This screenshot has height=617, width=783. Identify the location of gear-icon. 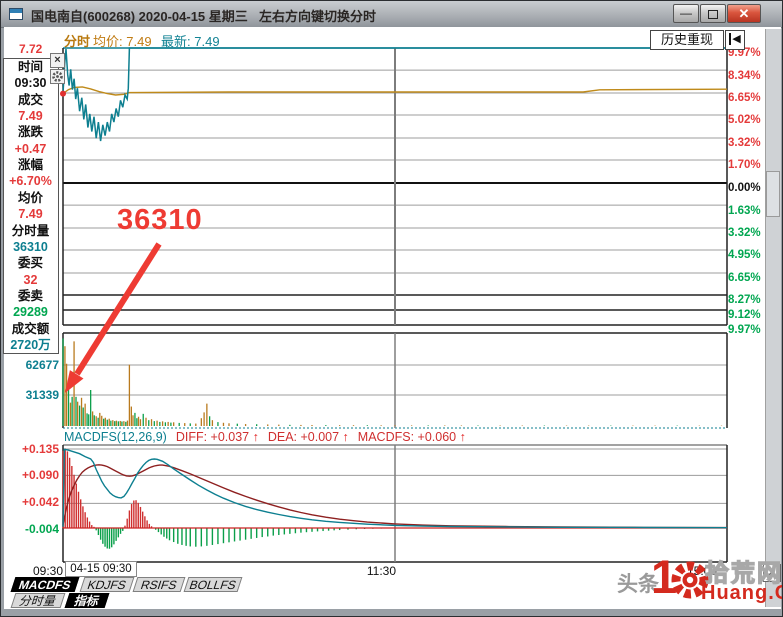
(57, 76).